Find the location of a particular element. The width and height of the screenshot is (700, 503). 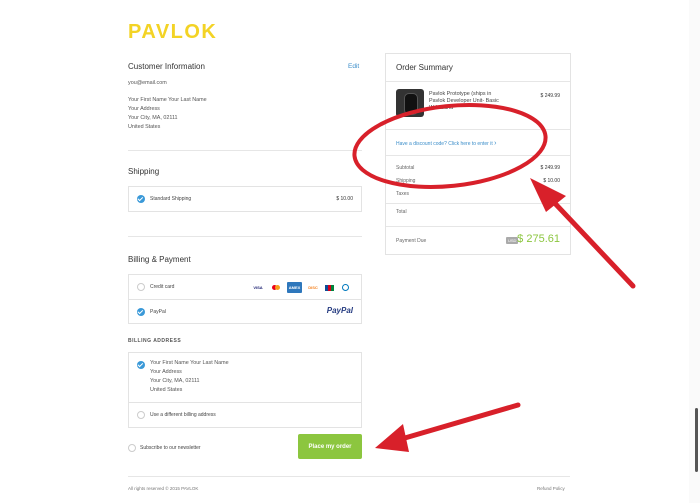

highlight-ellipse is located at coordinates (450, 146).